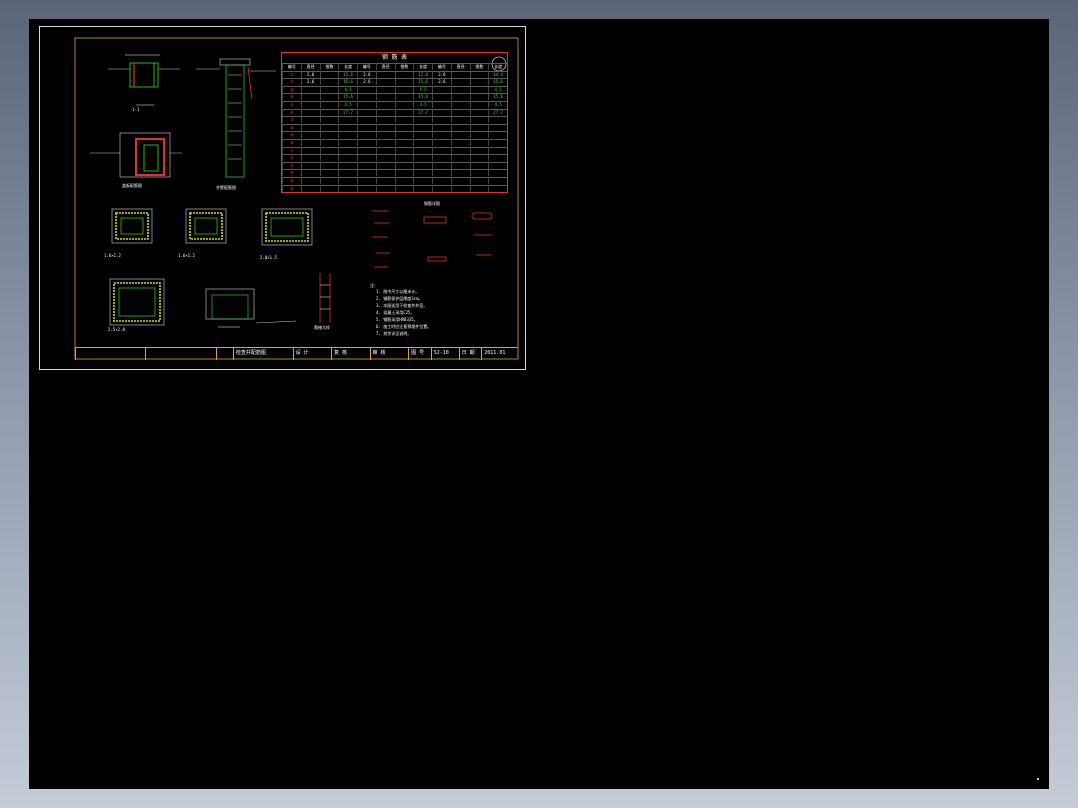 Image resolution: width=1078 pixels, height=808 pixels. Describe the element at coordinates (397, 319) in the screenshot. I see `note-line: 5. 钢筋采用HRB335。` at that location.